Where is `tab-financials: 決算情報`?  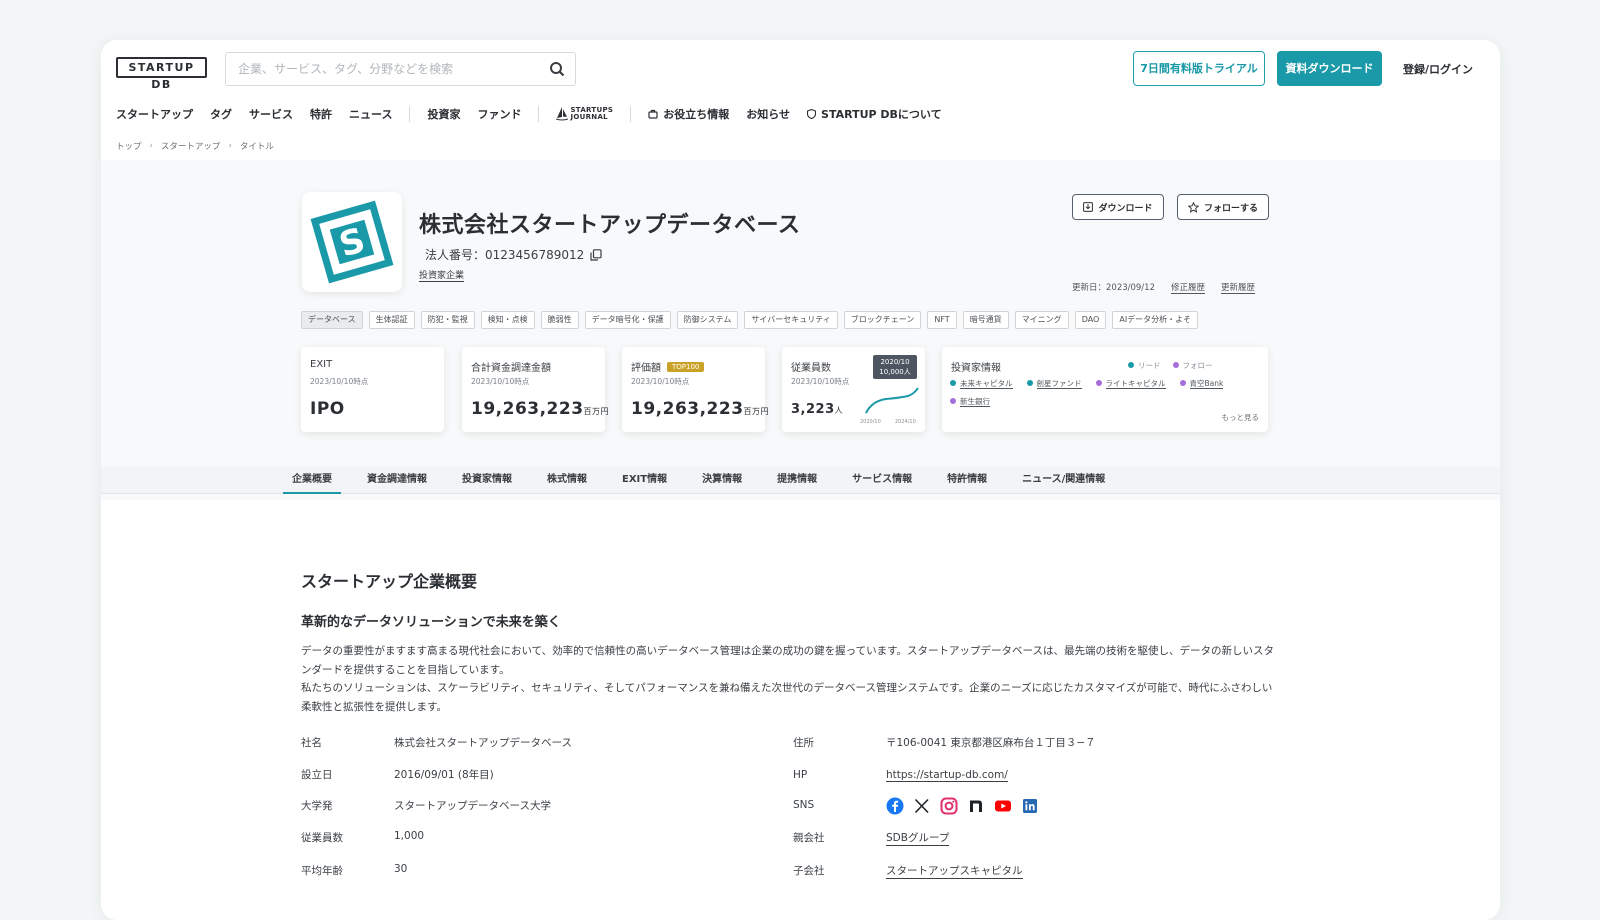
tab-financials: 決算情報 is located at coordinates (722, 480).